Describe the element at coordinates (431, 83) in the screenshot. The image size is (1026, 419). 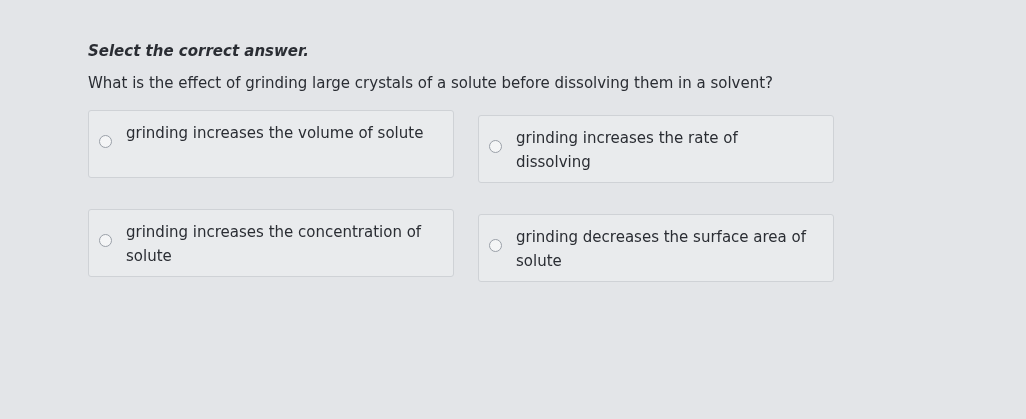
I see `question-text: What is the effect of grinding large crystals of a solute before dissolving them in a solvent?` at that location.